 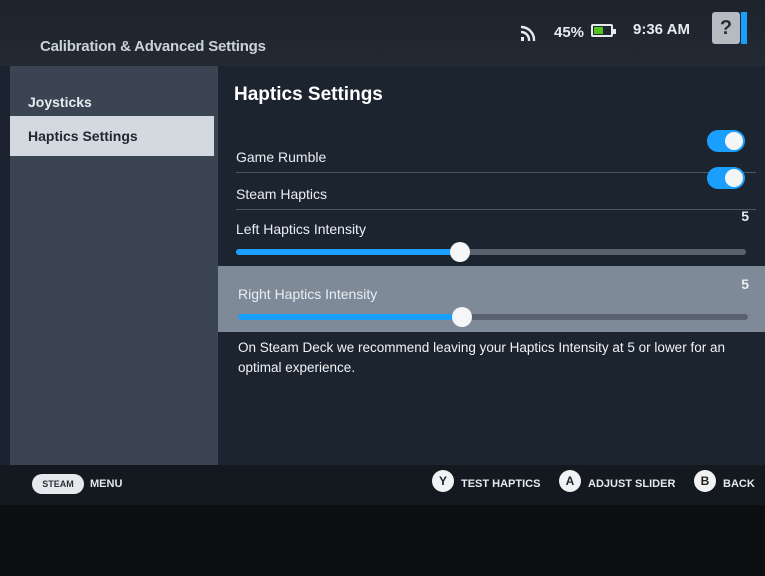 I want to click on steam-haptics-toggle, so click(x=726, y=178).